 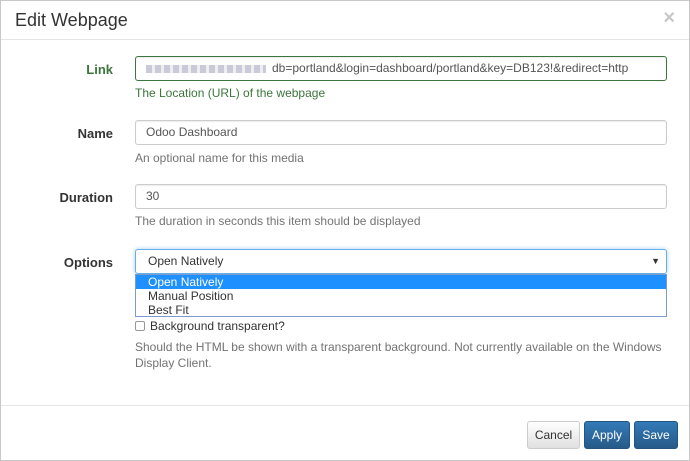 I want to click on link-label: Link, so click(x=99, y=69).